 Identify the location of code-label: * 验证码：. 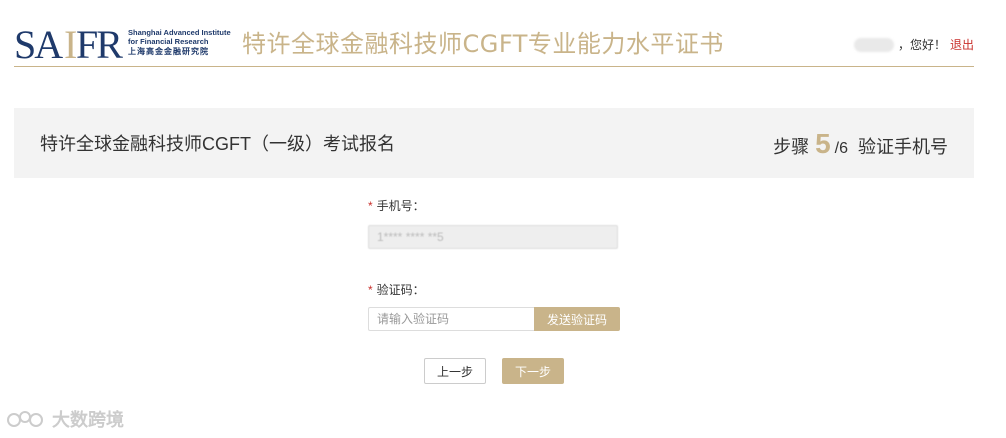
(396, 289).